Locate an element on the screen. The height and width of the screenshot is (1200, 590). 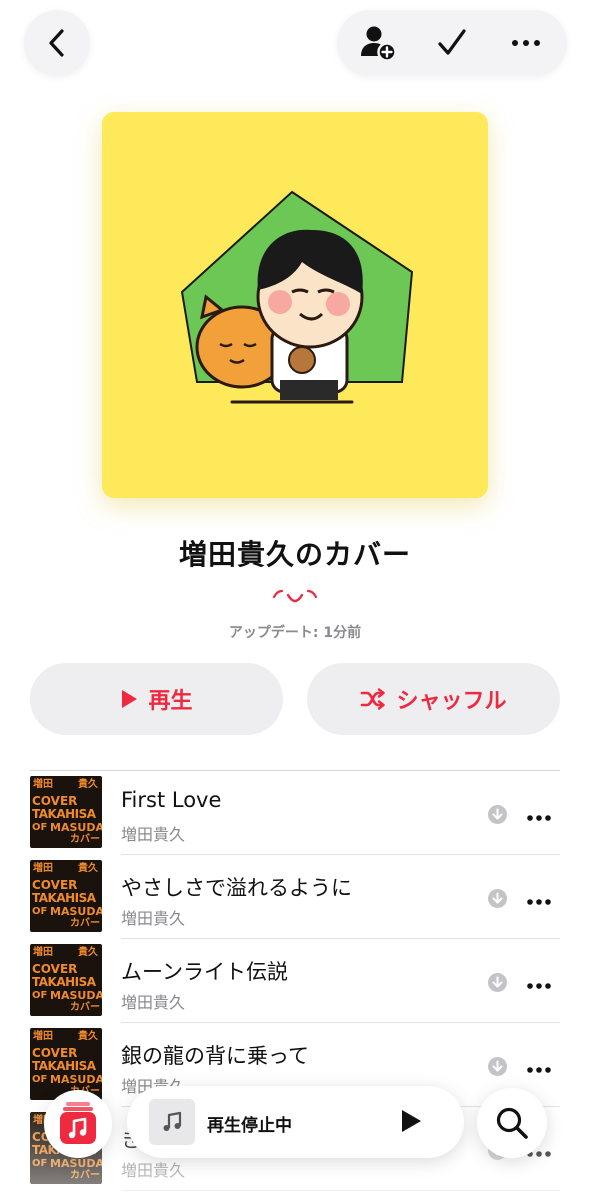
mini-player-artwork is located at coordinates (172, 1122).